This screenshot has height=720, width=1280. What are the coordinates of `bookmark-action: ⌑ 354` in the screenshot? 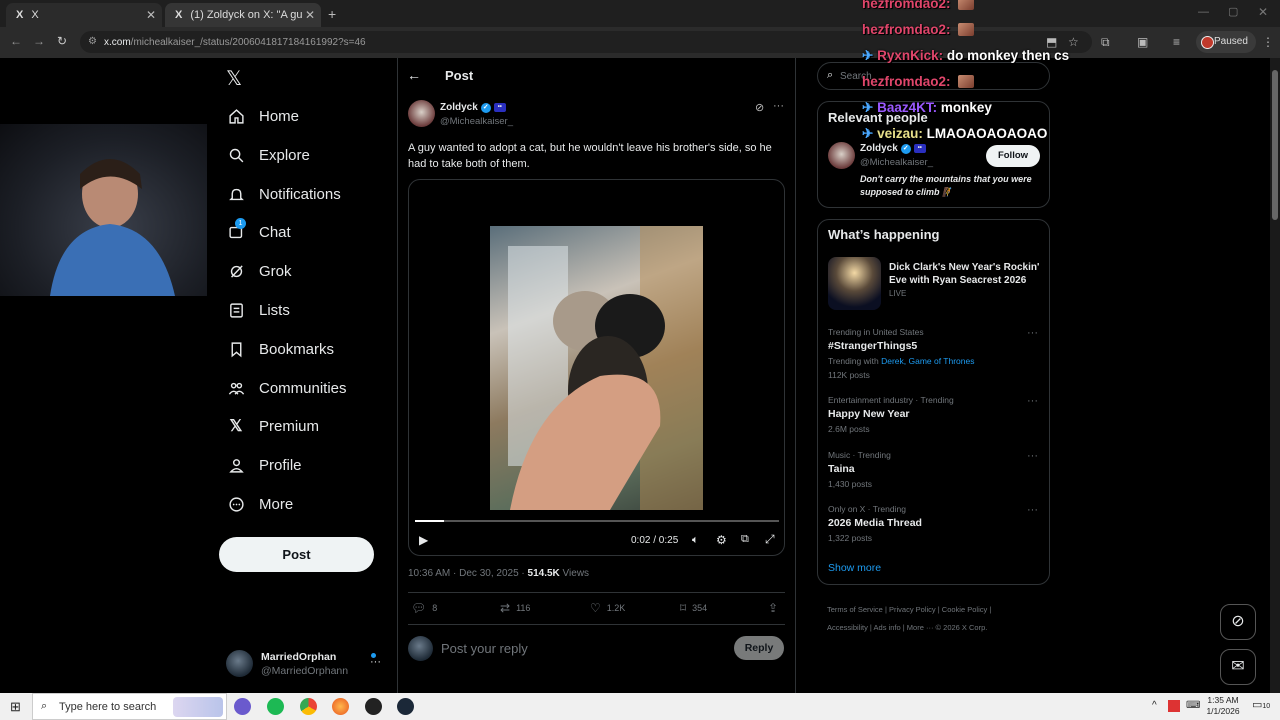 It's located at (693, 608).